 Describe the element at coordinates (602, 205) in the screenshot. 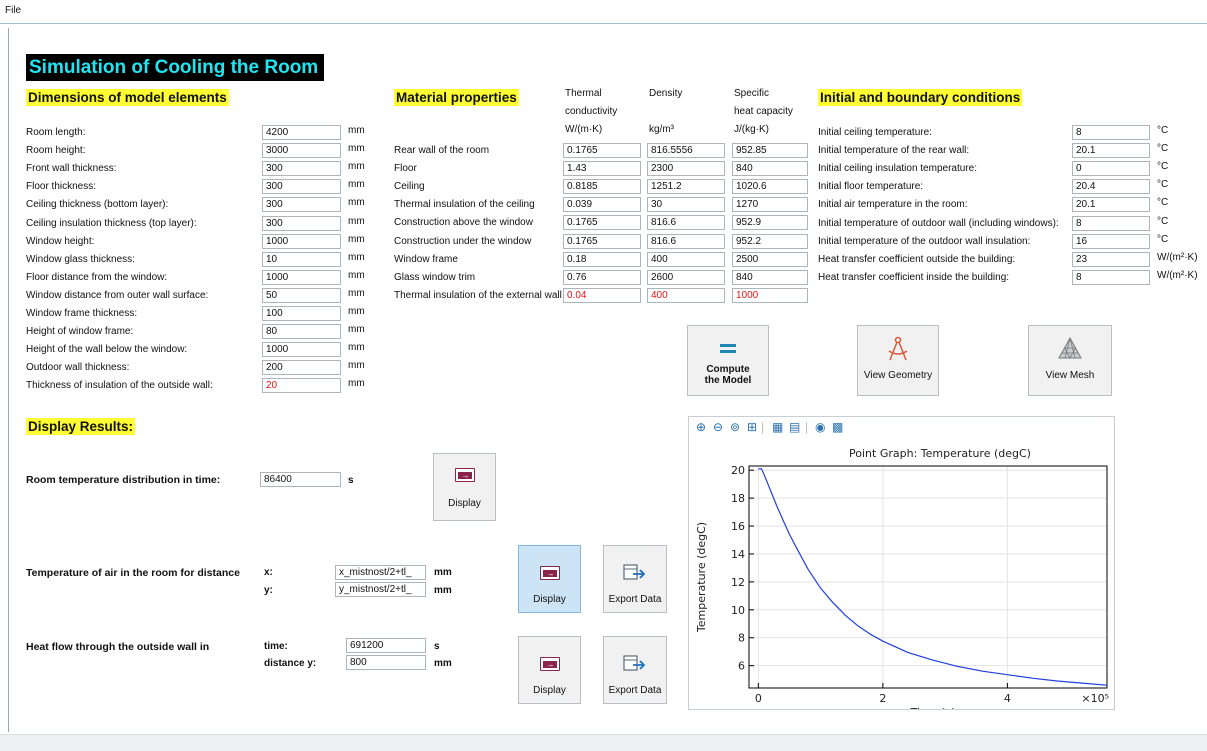

I see `conductivity-input: 0.039` at that location.